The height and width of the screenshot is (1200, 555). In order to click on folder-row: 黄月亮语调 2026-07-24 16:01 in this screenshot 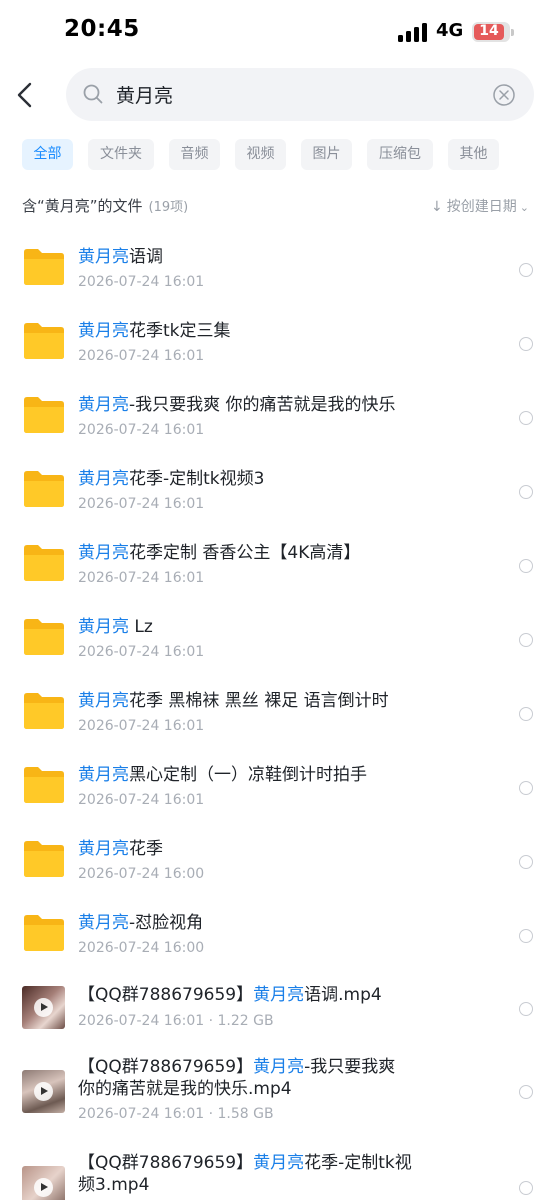, I will do `click(277, 275)`.